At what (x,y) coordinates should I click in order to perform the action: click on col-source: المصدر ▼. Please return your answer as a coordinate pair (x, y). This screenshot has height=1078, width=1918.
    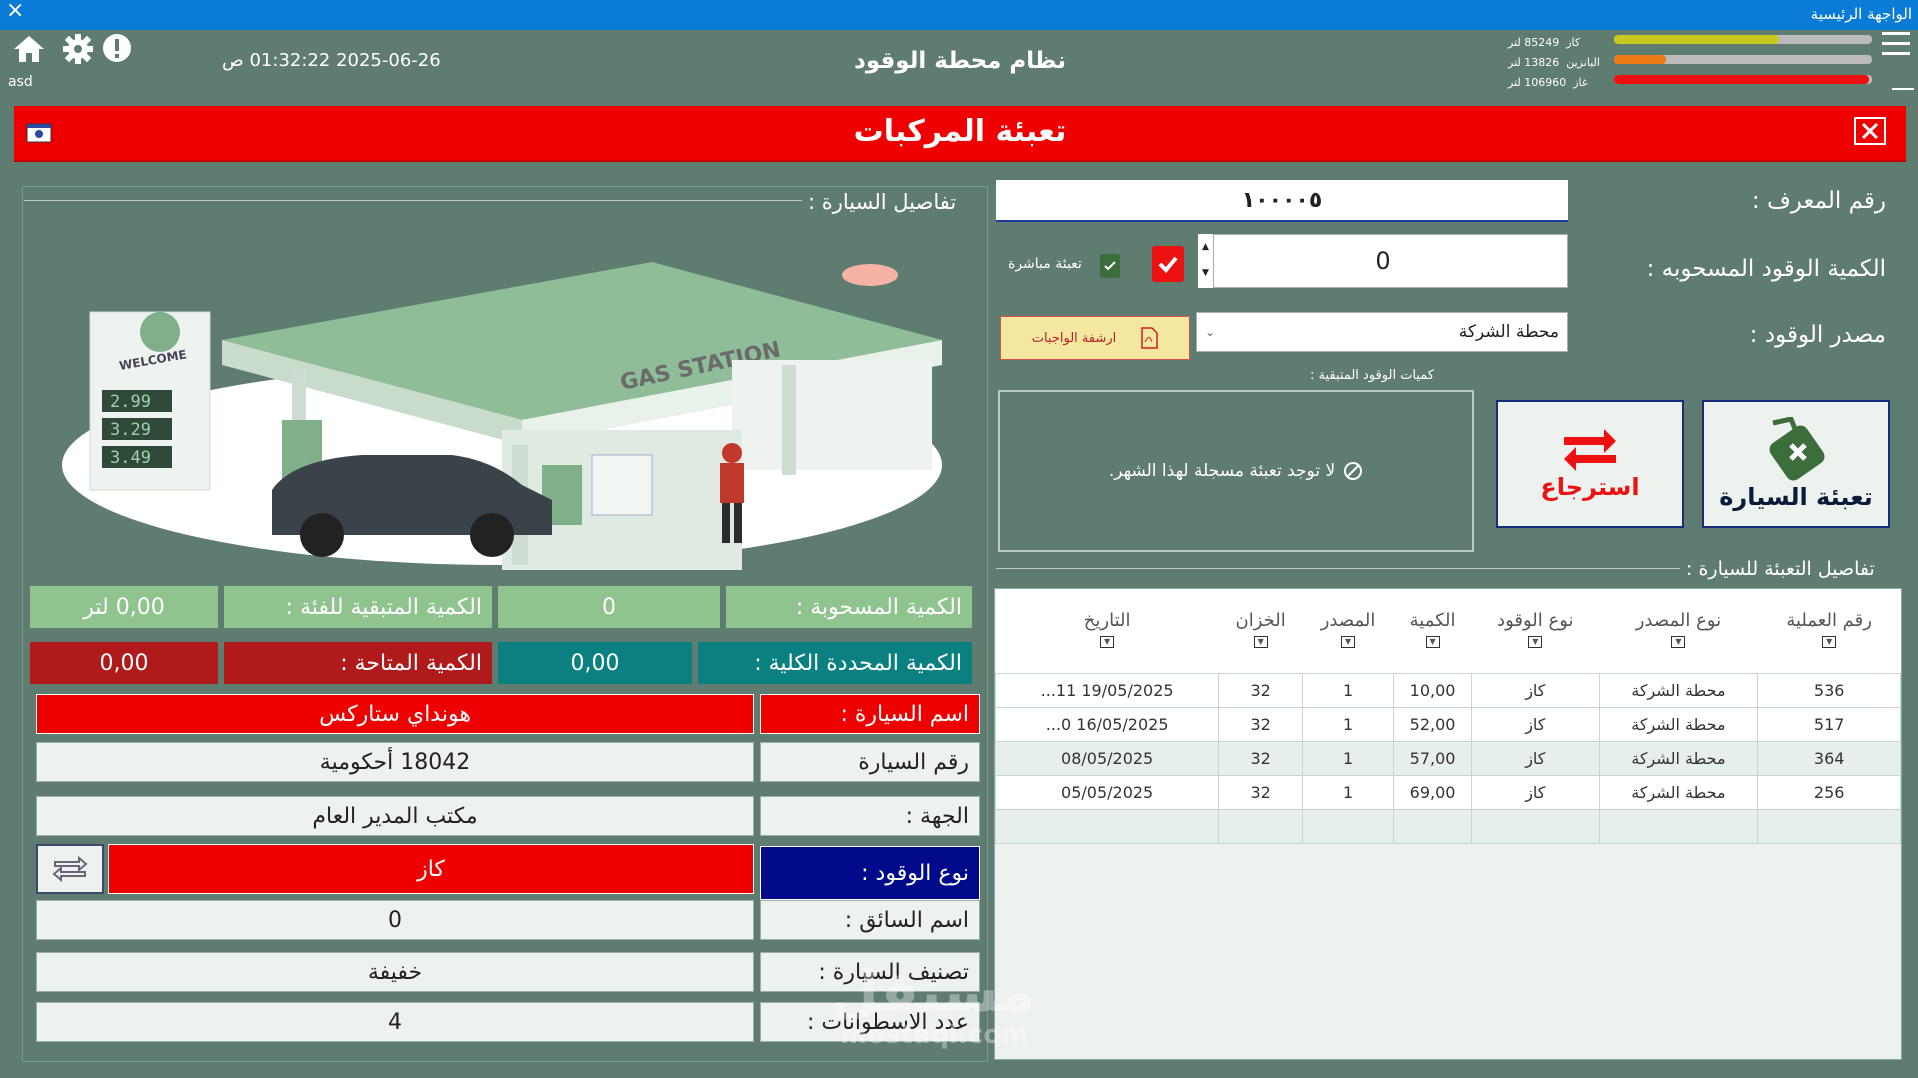
    Looking at the image, I should click on (1348, 631).